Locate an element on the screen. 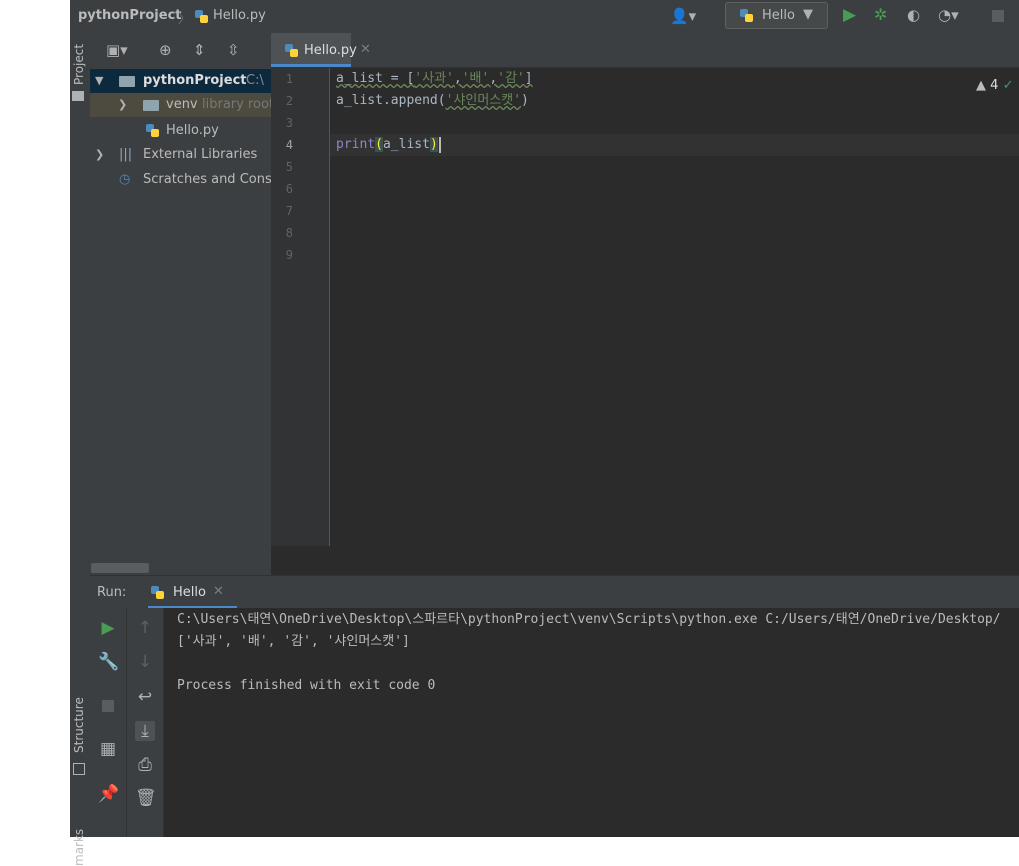 This screenshot has width=1019, height=866. coverage-icon: ◐ is located at coordinates (913, 15).